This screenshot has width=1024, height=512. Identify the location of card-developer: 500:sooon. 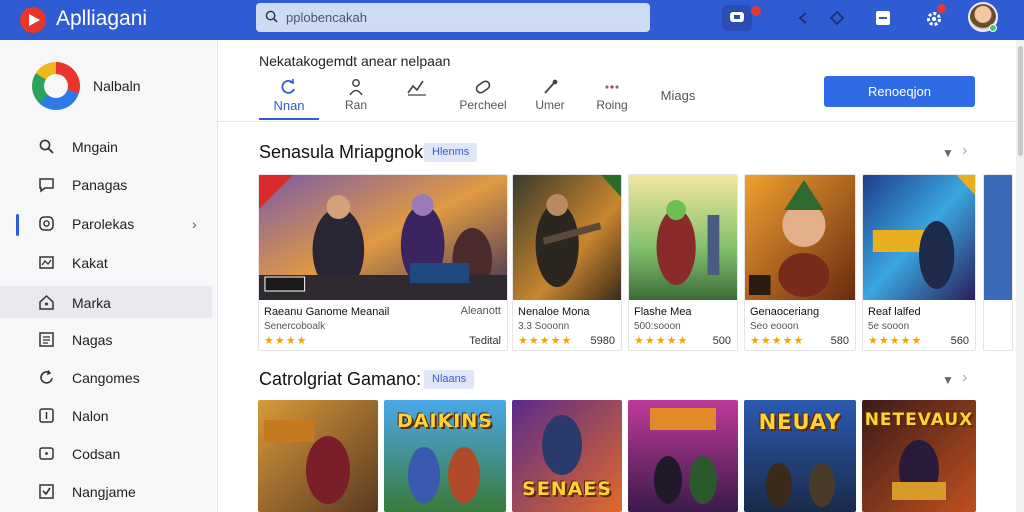
(657, 326).